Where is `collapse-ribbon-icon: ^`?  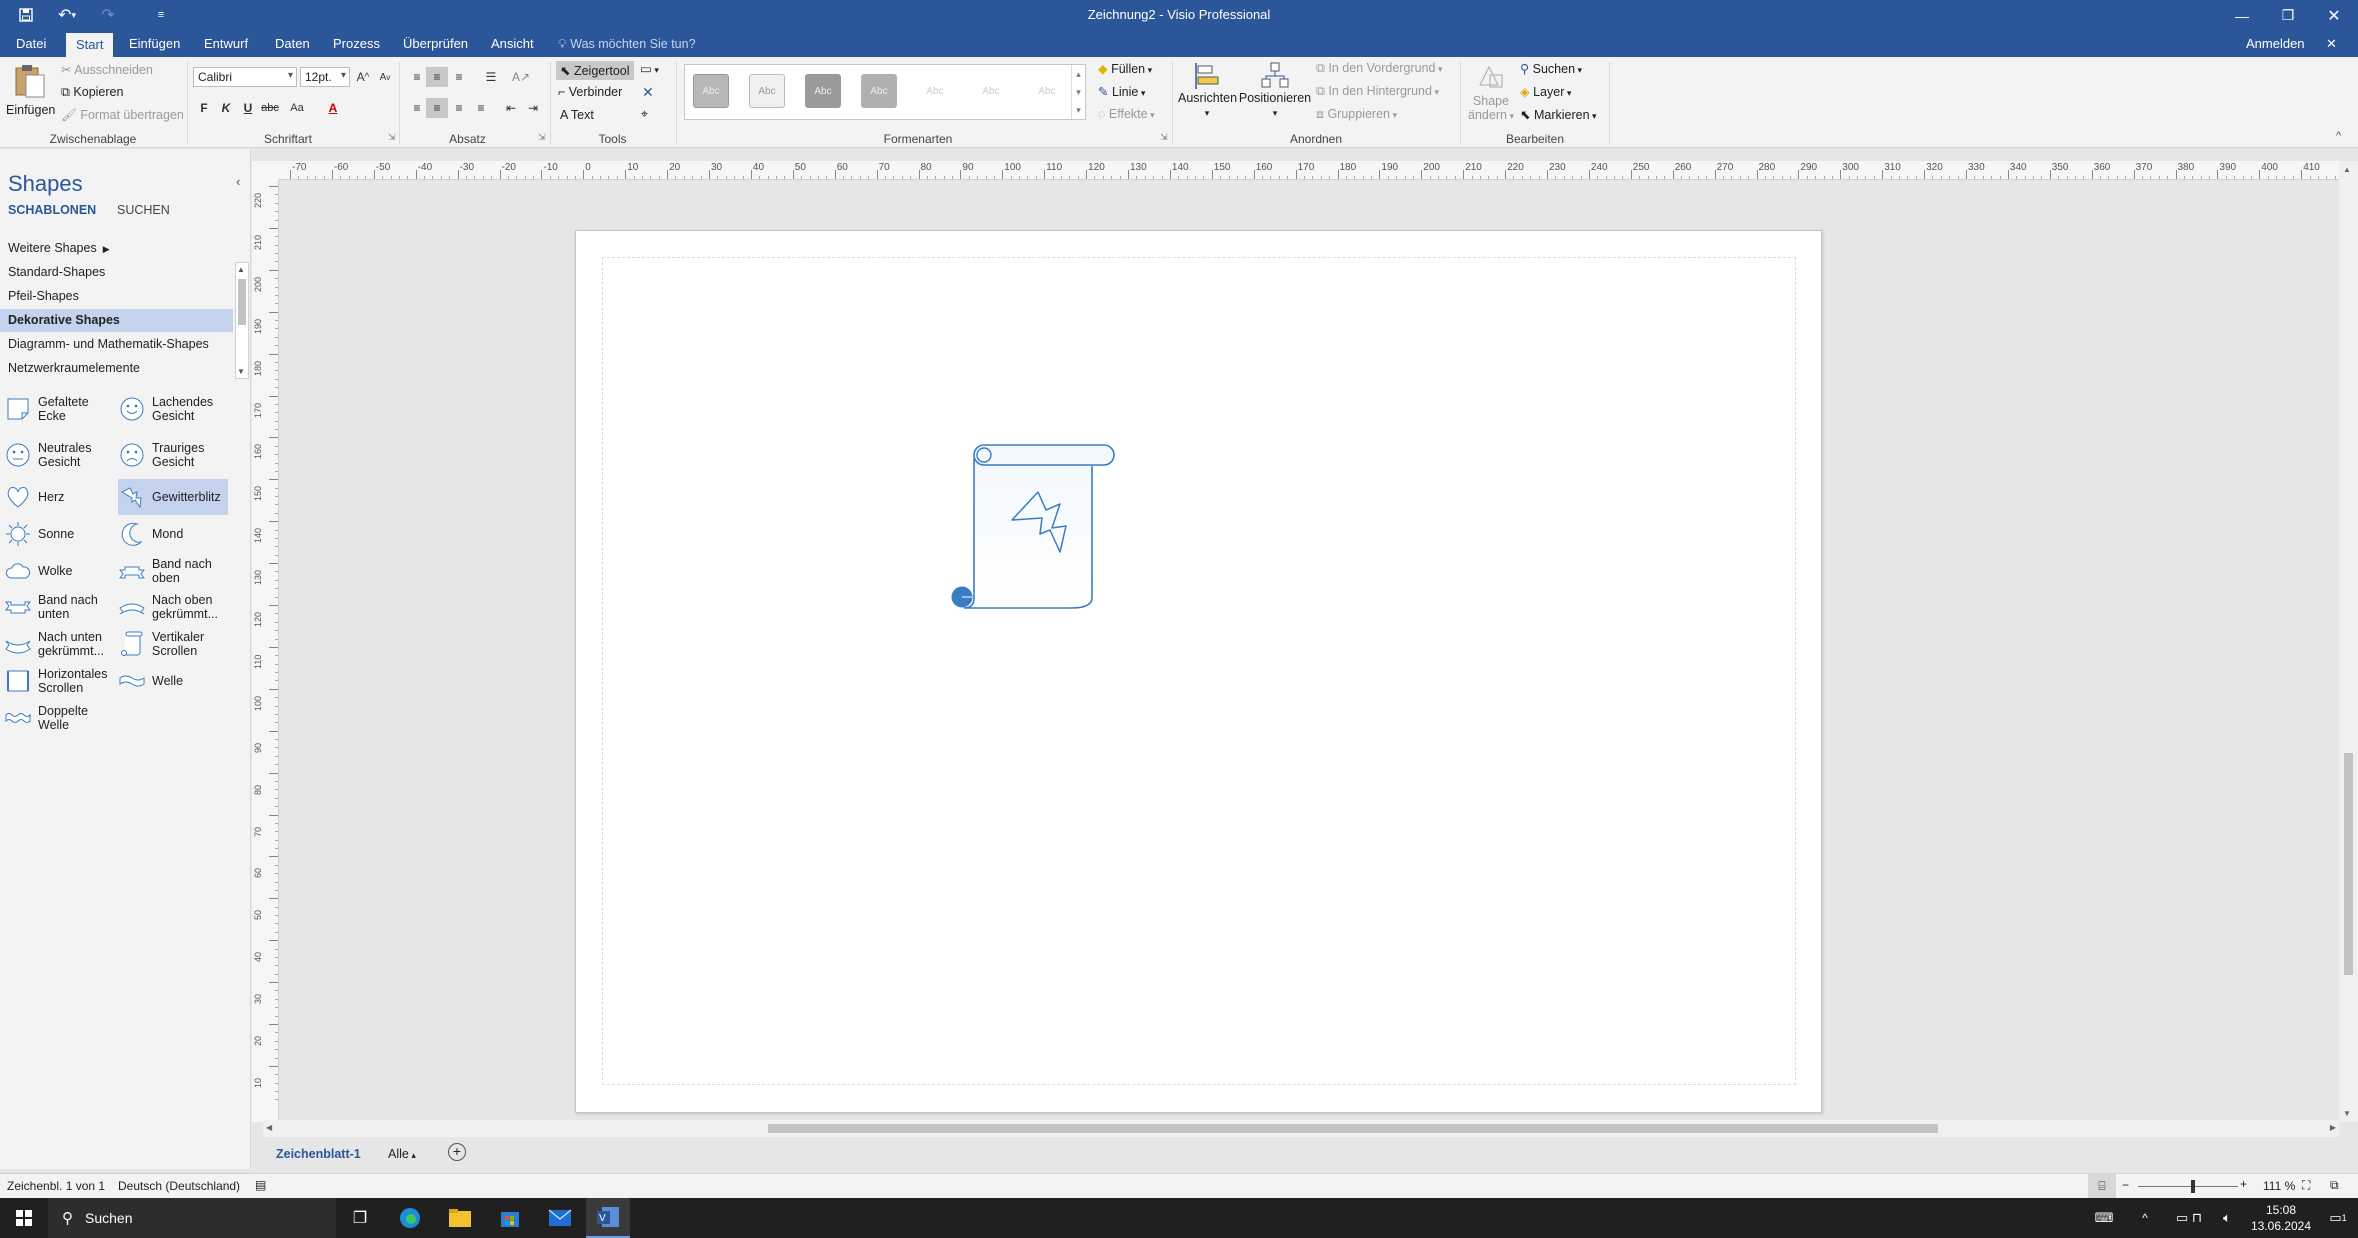
collapse-ribbon-icon: ^ is located at coordinates (2338, 136).